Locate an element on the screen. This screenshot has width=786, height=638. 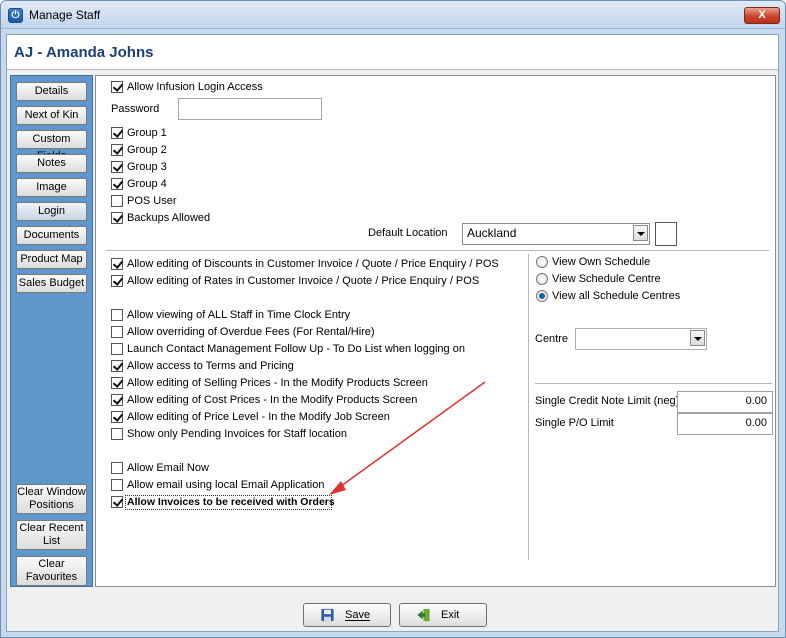
default-location-label: Default Location is located at coordinates (408, 233).